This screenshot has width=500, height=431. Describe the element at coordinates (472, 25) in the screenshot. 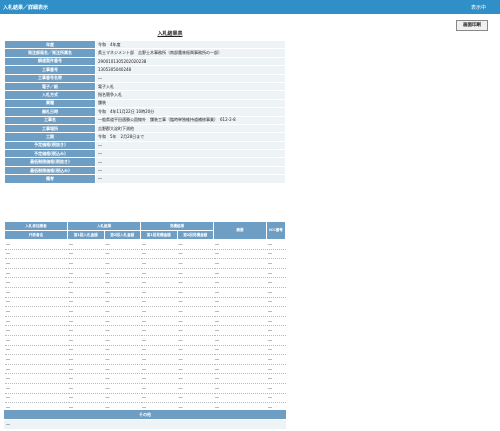

I see `print-button: 画面印刷` at that location.